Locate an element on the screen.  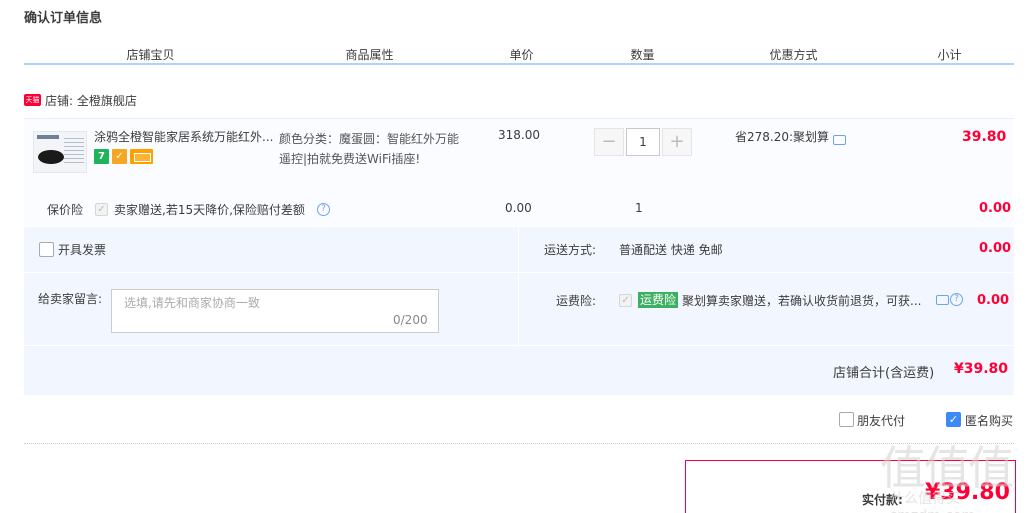
invoice-checkbox is located at coordinates (46, 249).